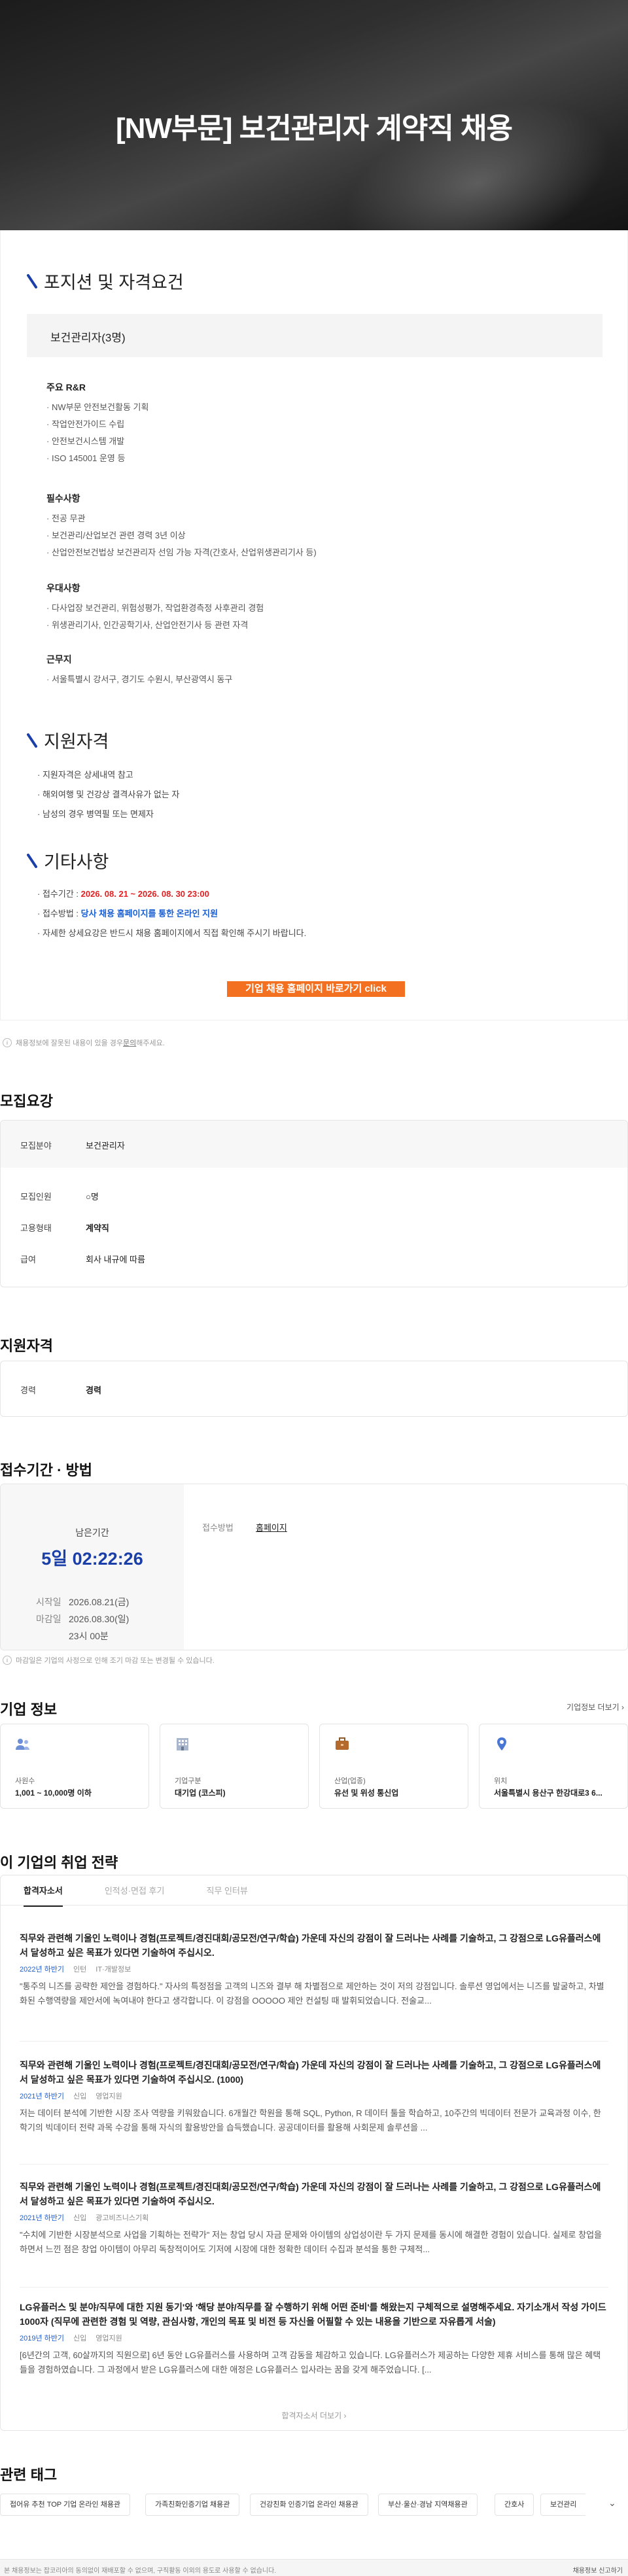  Describe the element at coordinates (89, 1636) in the screenshot. I see `end-time: 23시 00분` at that location.